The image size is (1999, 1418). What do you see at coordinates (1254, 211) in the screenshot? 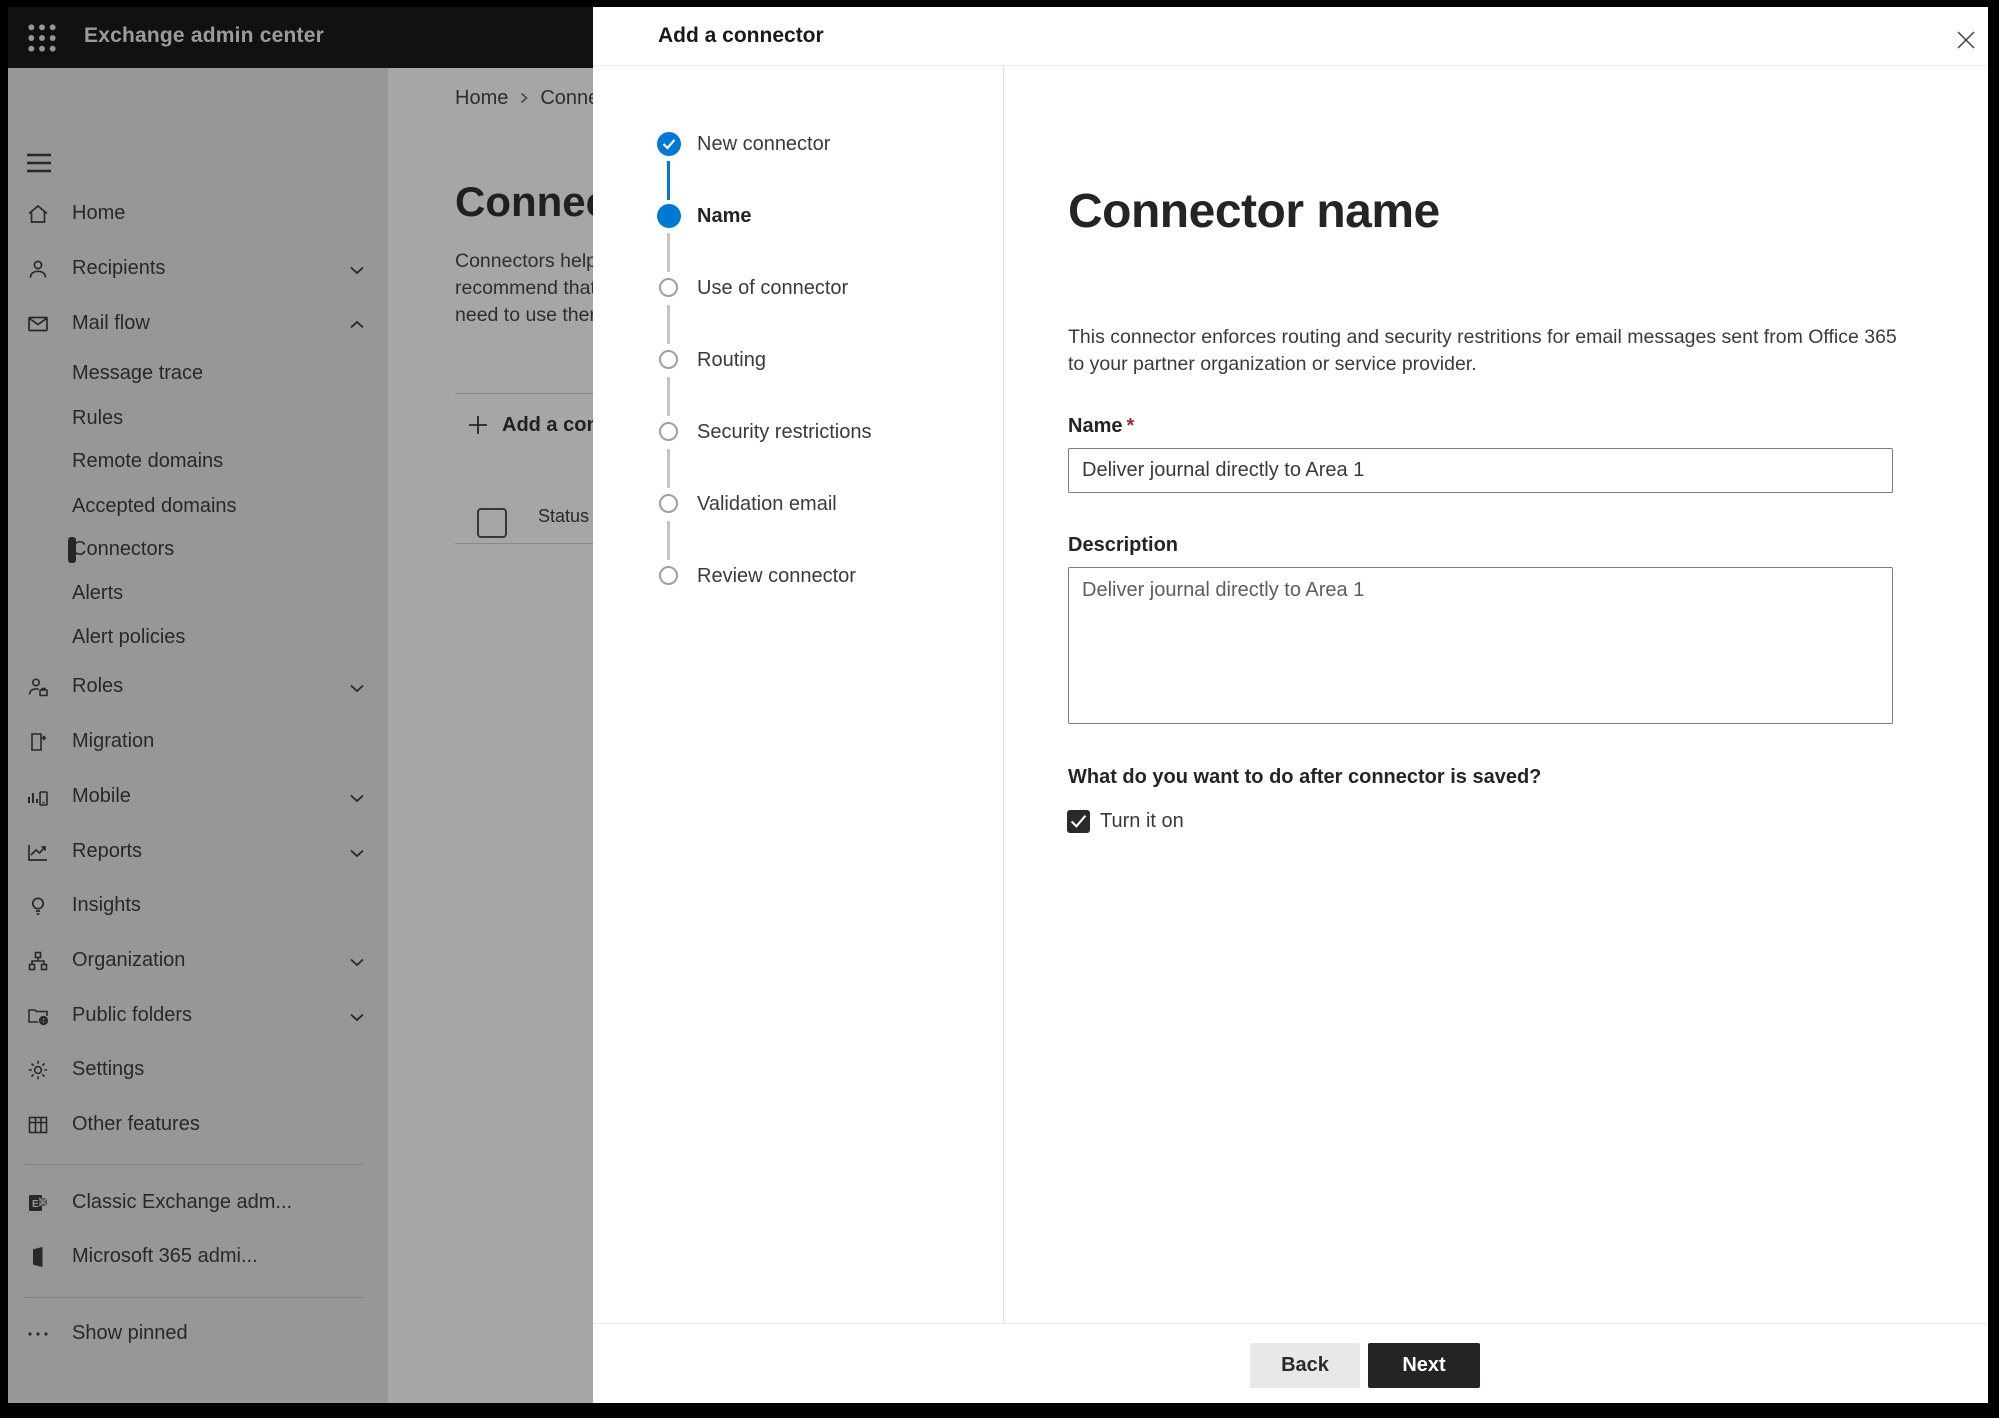
I see `wizard-page-title: Connector name` at bounding box center [1254, 211].